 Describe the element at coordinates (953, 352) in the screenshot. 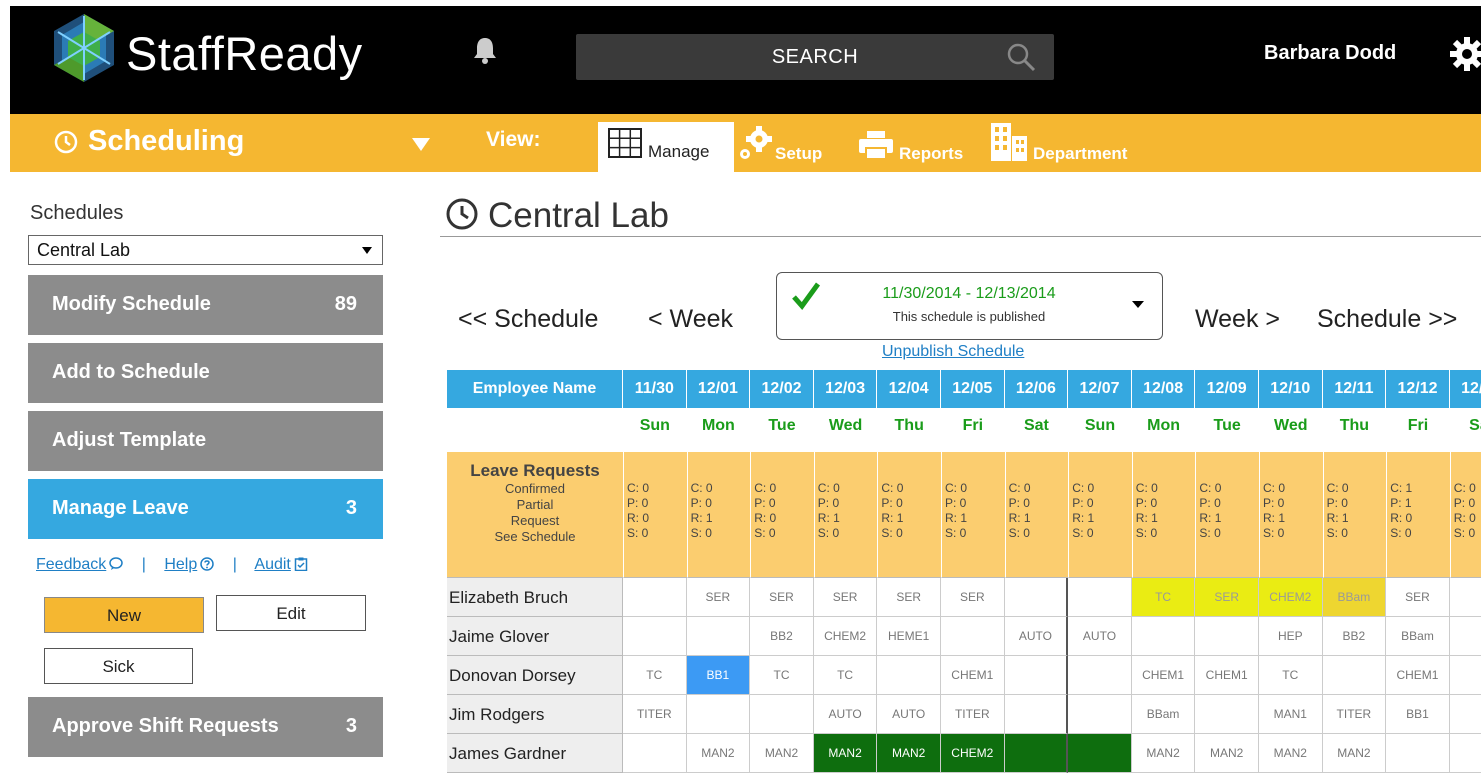

I see `unpublish-schedule-link: Unpublish Schedule` at that location.